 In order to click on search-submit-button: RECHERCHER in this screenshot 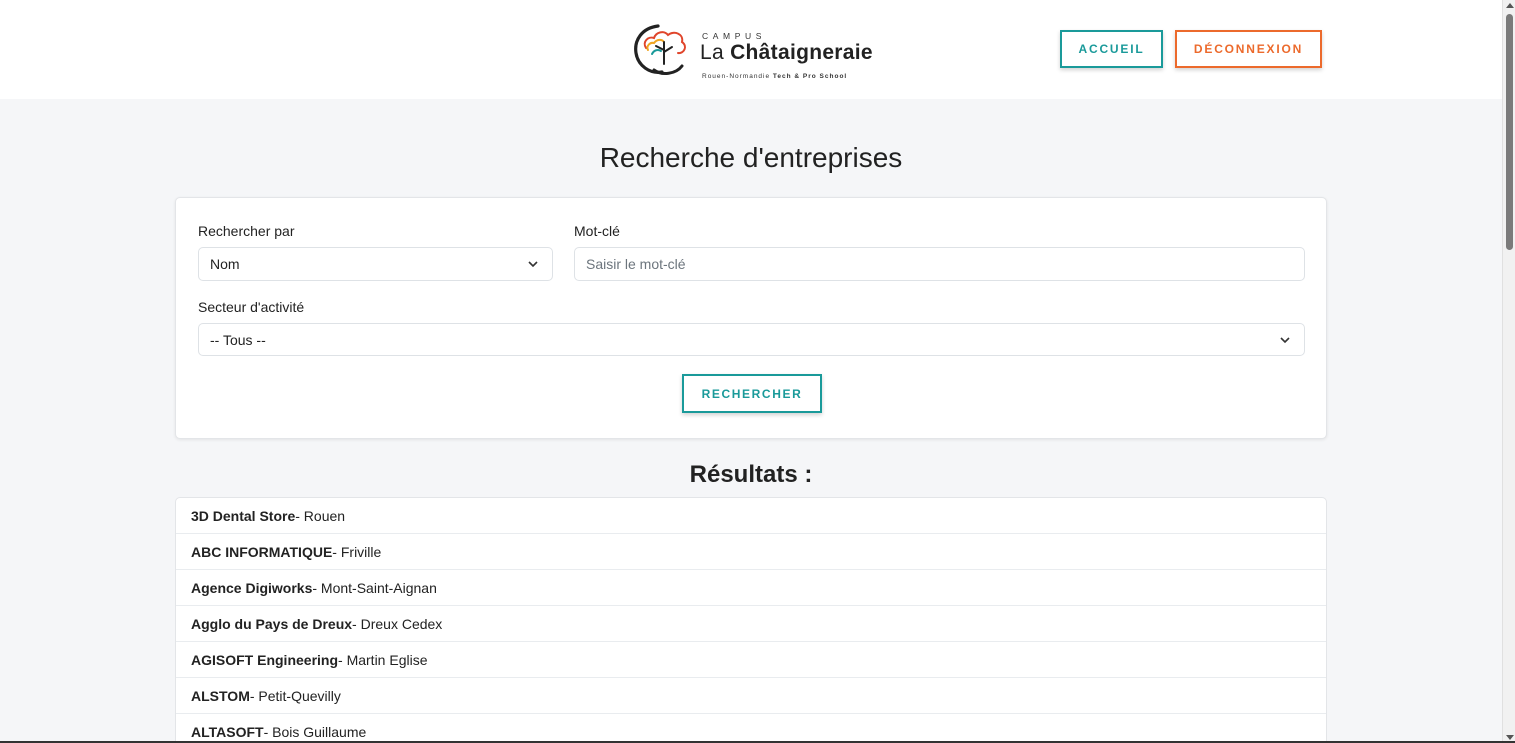, I will do `click(752, 393)`.